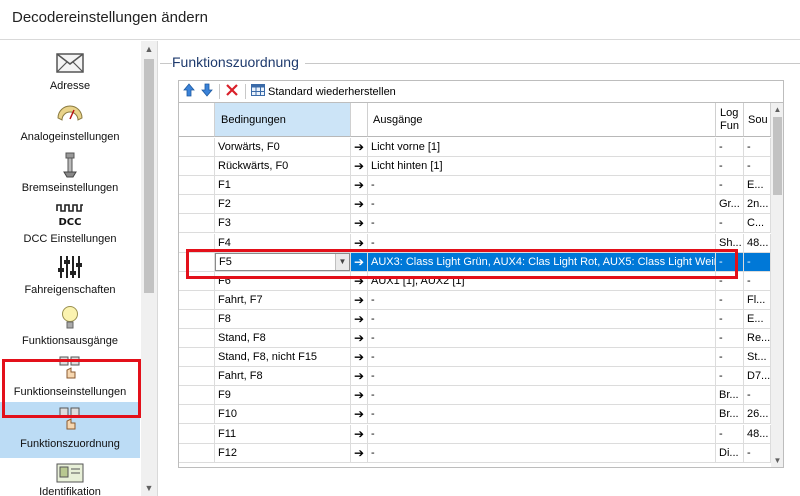 The height and width of the screenshot is (496, 800). I want to click on cell-bedingungen: F2, so click(283, 204).